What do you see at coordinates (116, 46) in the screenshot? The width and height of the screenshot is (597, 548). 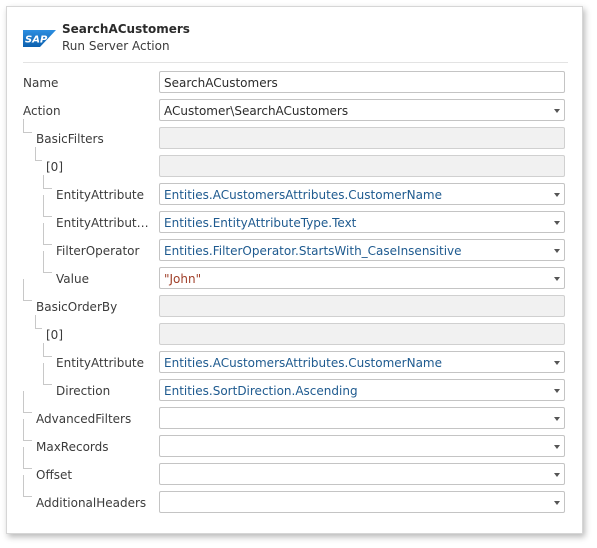 I see `action-subtitle: Run Server Action` at bounding box center [116, 46].